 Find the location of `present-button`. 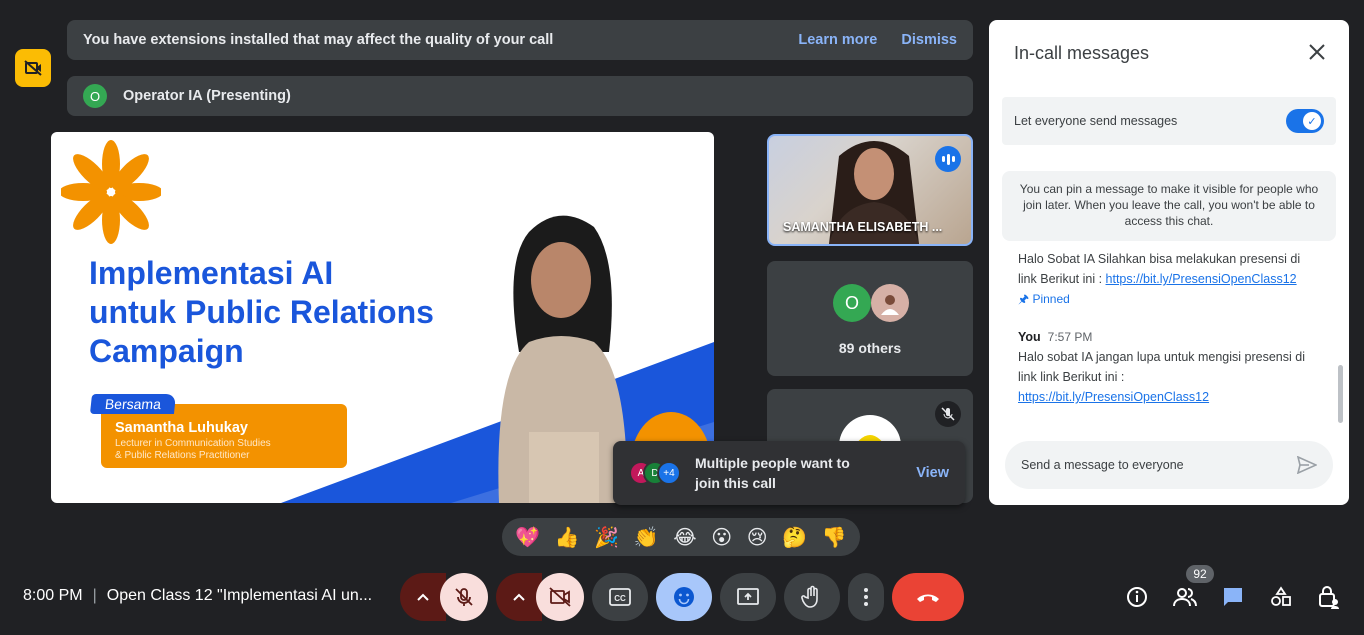

present-button is located at coordinates (748, 597).